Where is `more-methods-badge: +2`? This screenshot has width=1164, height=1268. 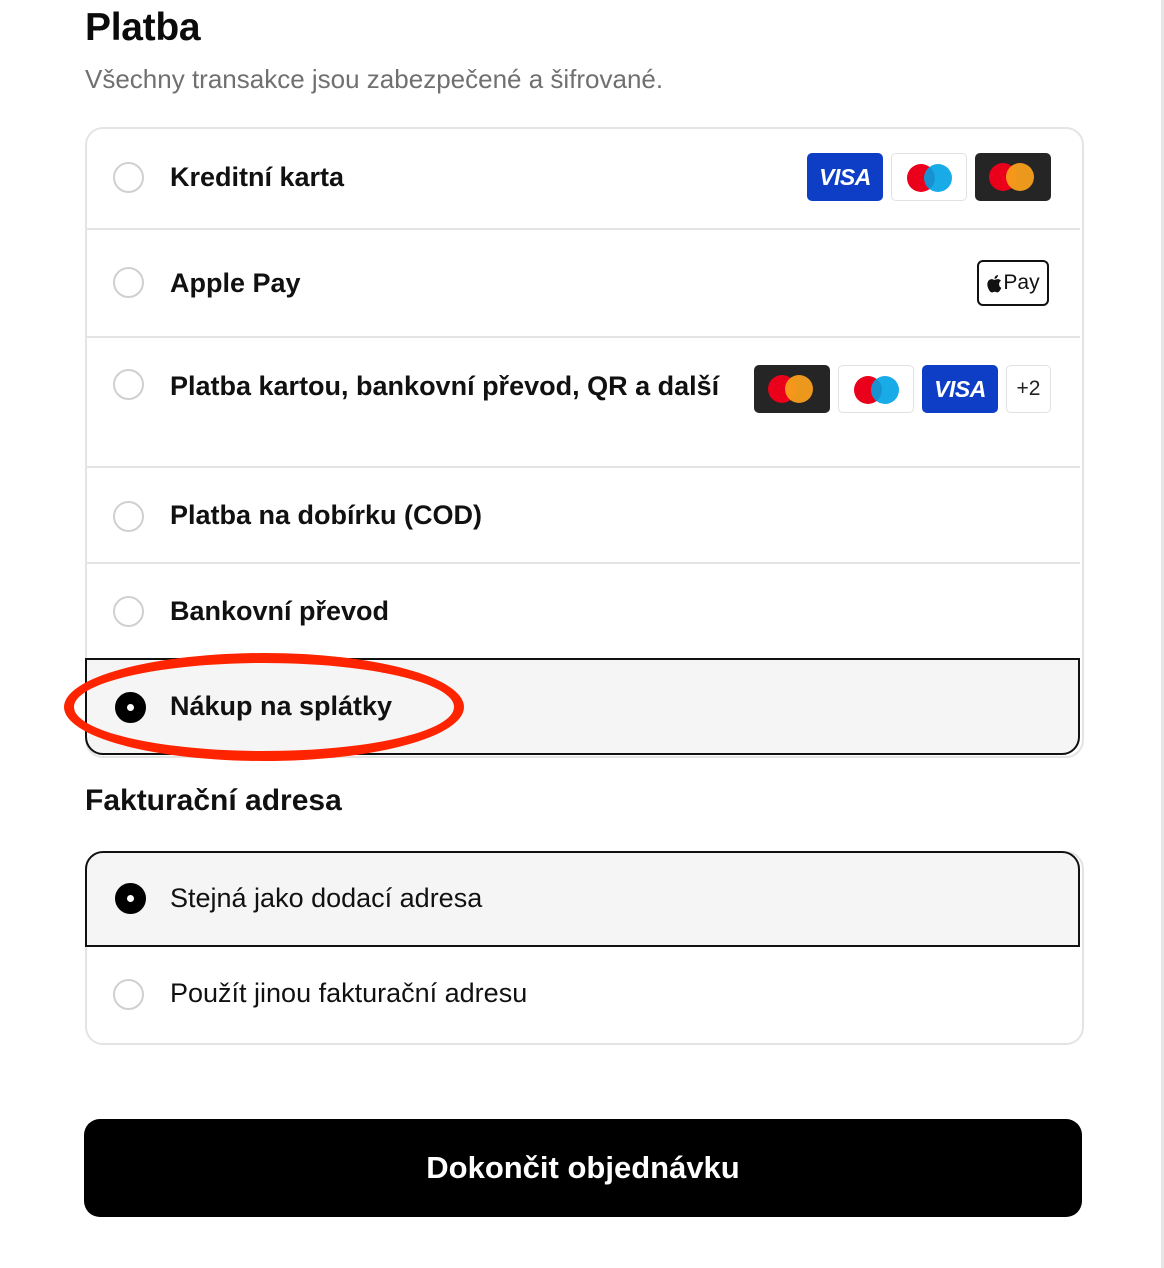
more-methods-badge: +2 is located at coordinates (1028, 389).